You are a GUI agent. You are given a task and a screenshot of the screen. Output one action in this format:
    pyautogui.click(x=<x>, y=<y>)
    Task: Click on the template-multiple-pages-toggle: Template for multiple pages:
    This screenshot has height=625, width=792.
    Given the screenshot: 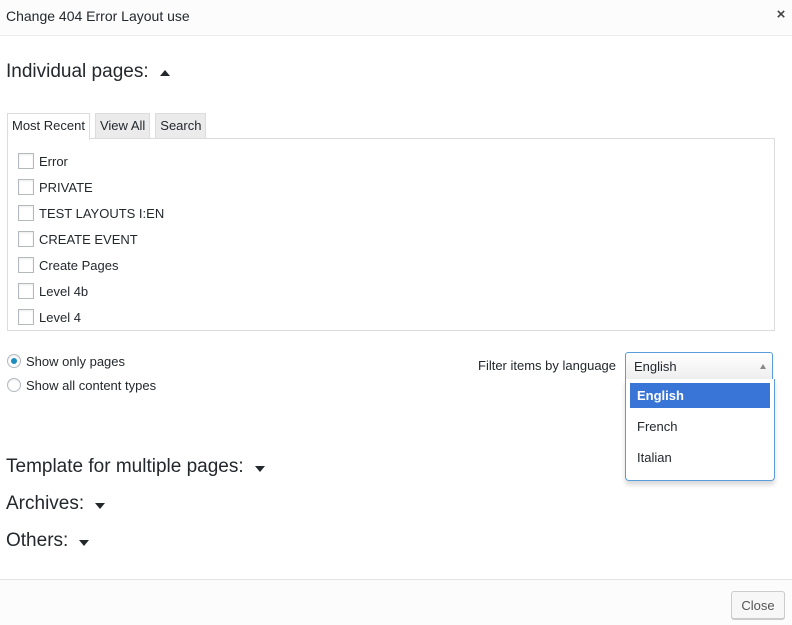 What is the action you would take?
    pyautogui.click(x=135, y=467)
    